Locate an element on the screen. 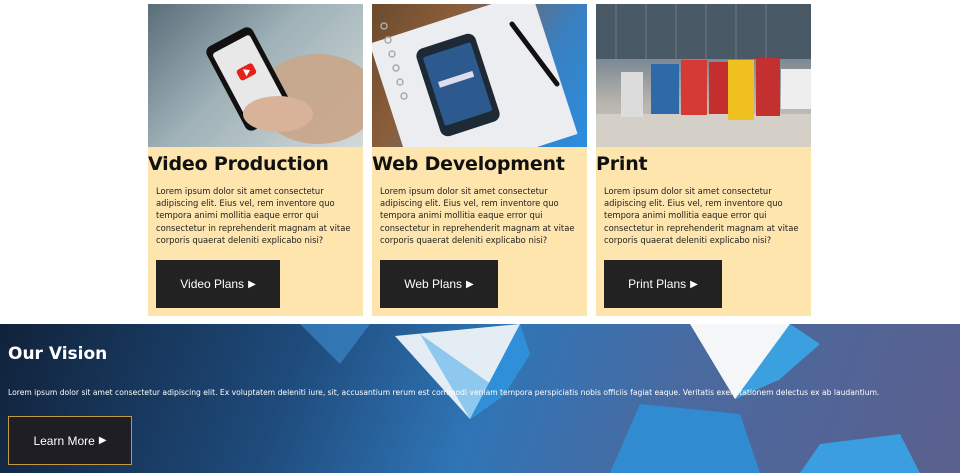 This screenshot has height=473, width=960. button-label: Learn More is located at coordinates (64, 440).